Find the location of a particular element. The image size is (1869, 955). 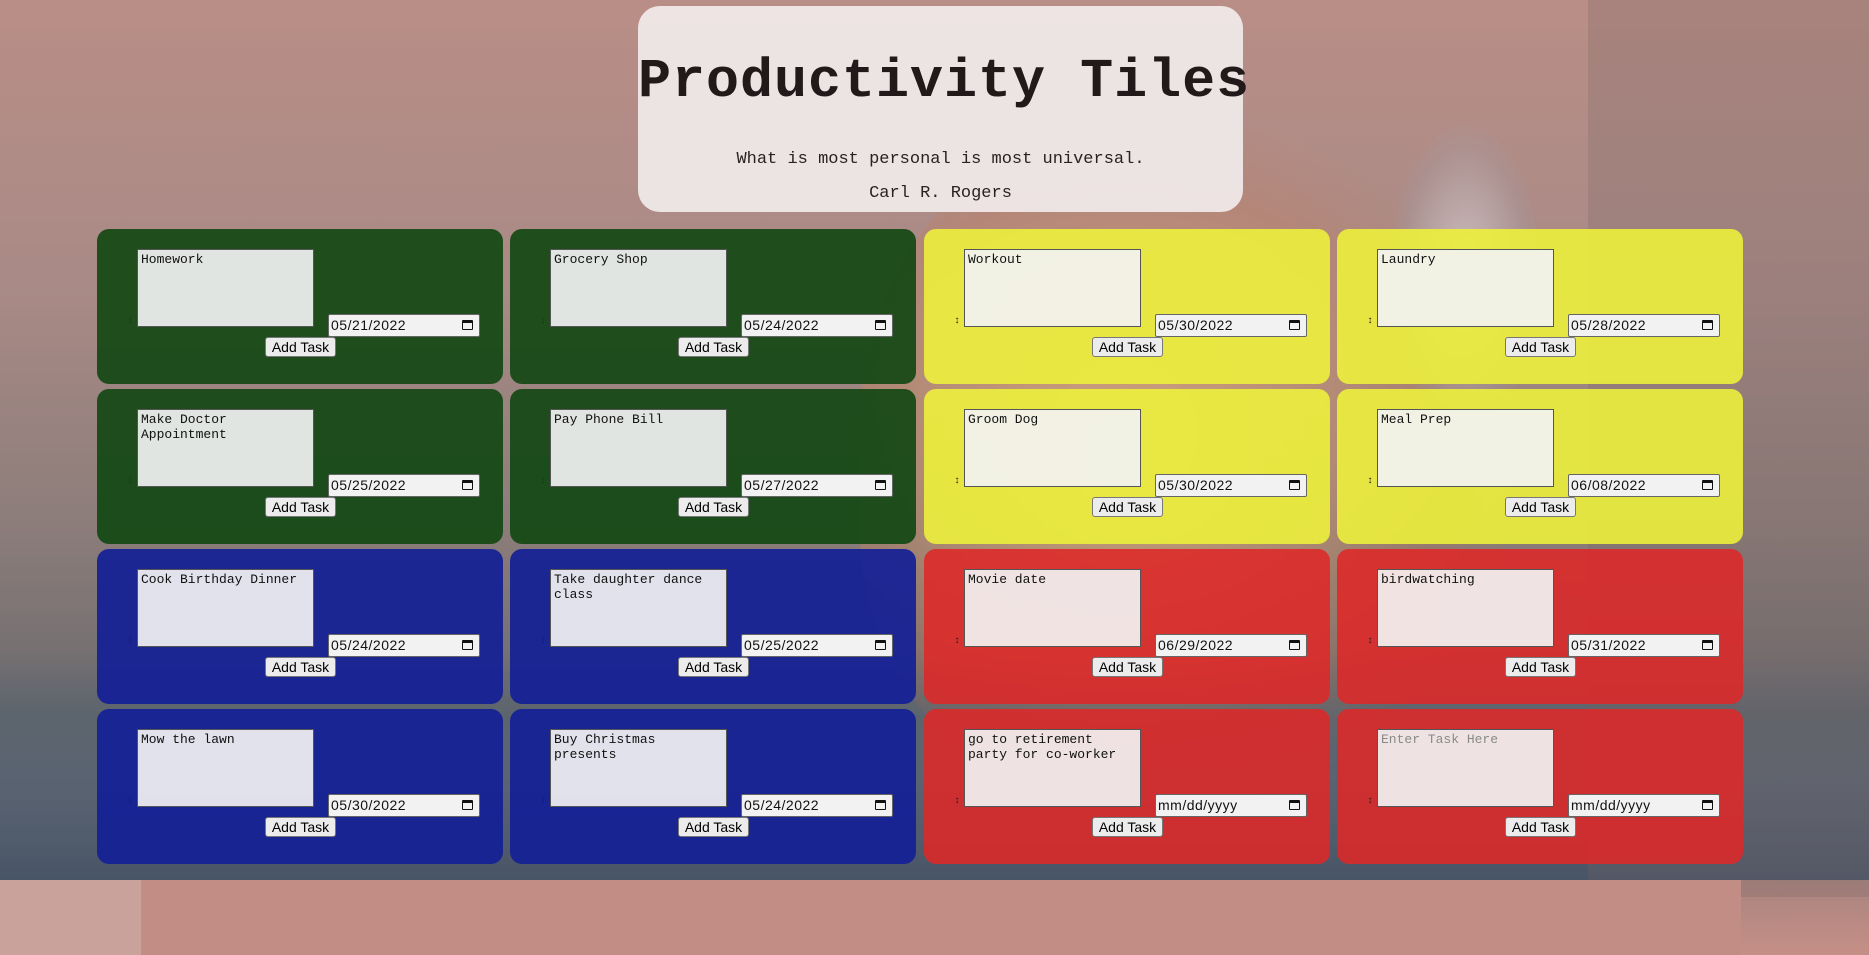

task-textarea: Mow the lawn is located at coordinates (225, 768).